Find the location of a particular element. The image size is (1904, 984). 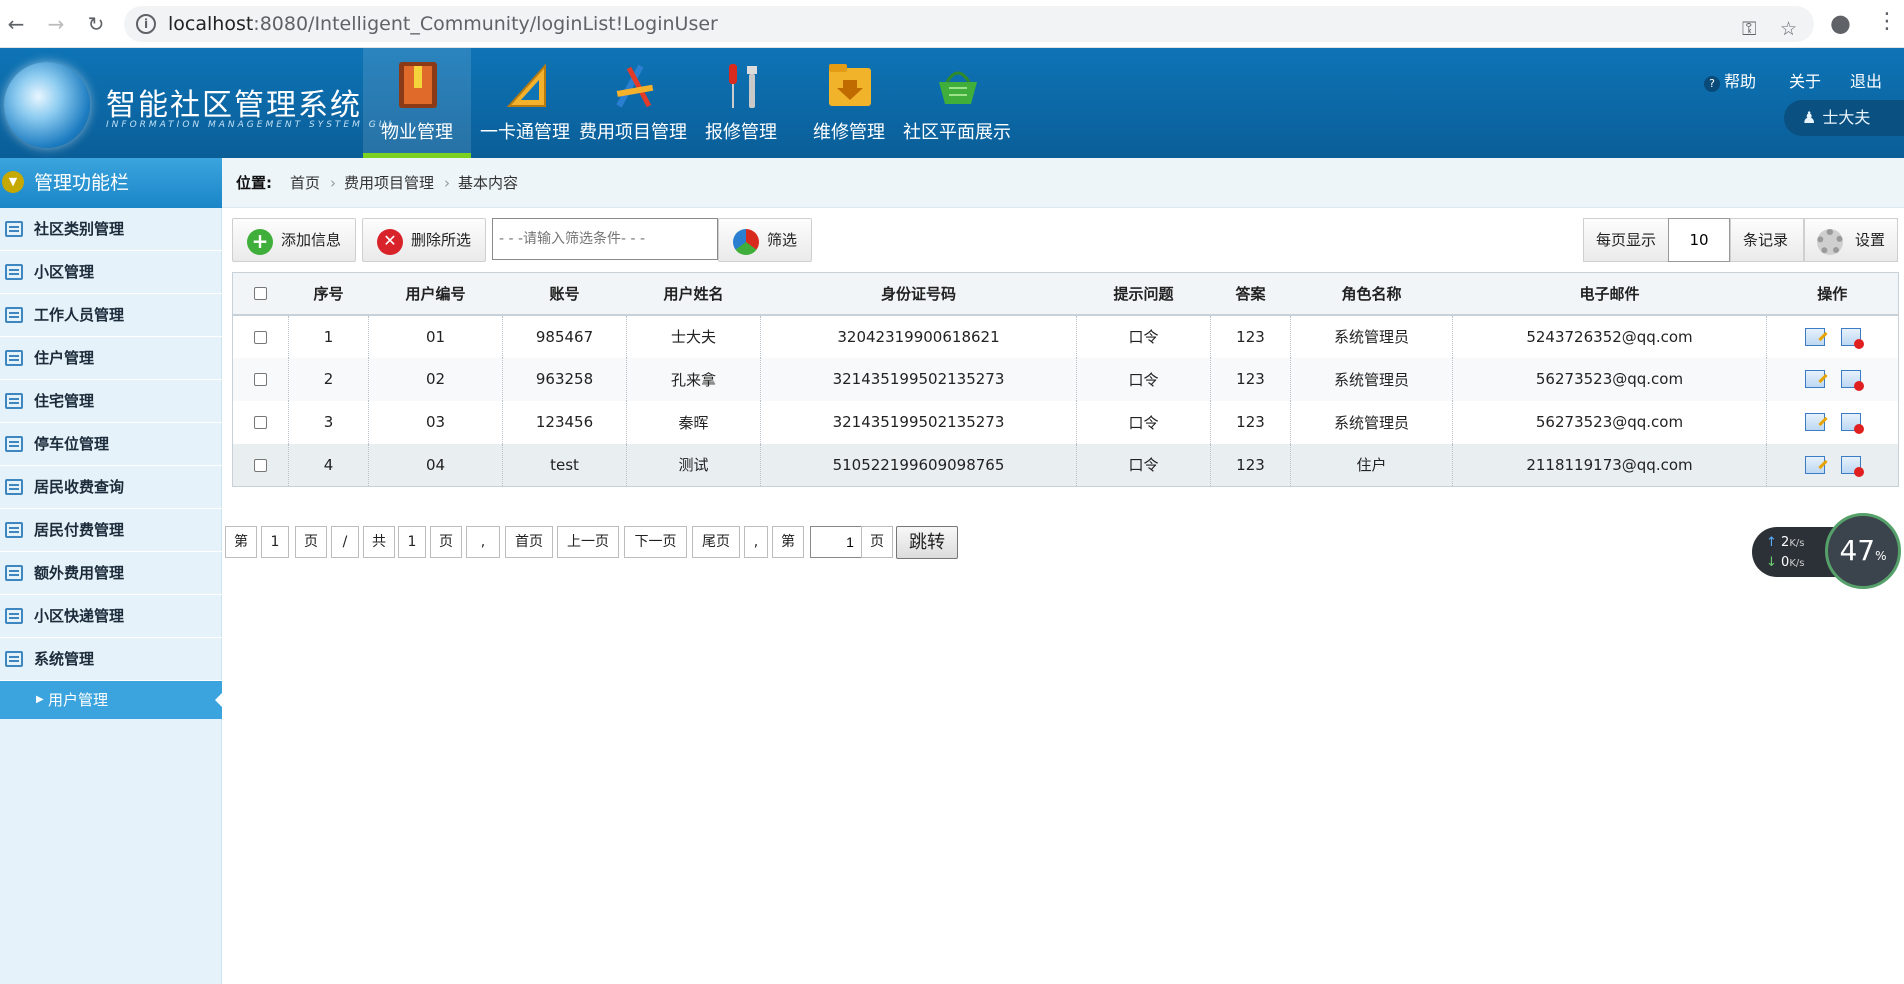

nav-property: 物业管理 is located at coordinates (417, 103).